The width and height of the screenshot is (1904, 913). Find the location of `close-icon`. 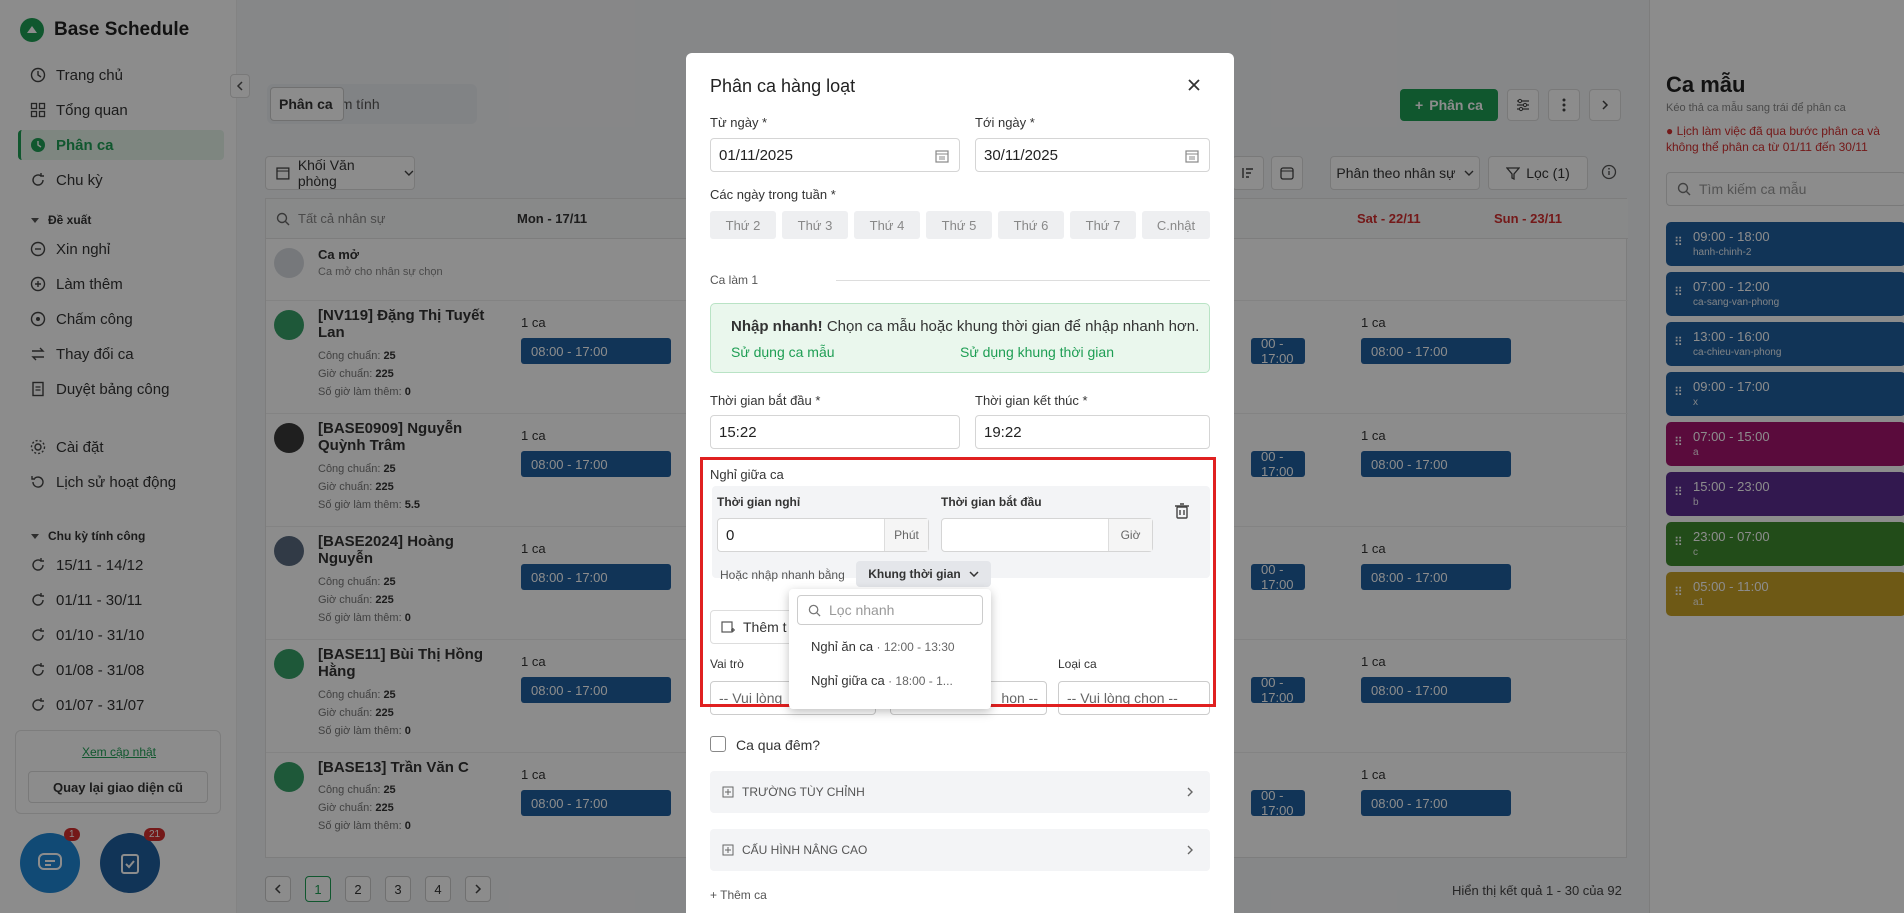

close-icon is located at coordinates (1194, 85).